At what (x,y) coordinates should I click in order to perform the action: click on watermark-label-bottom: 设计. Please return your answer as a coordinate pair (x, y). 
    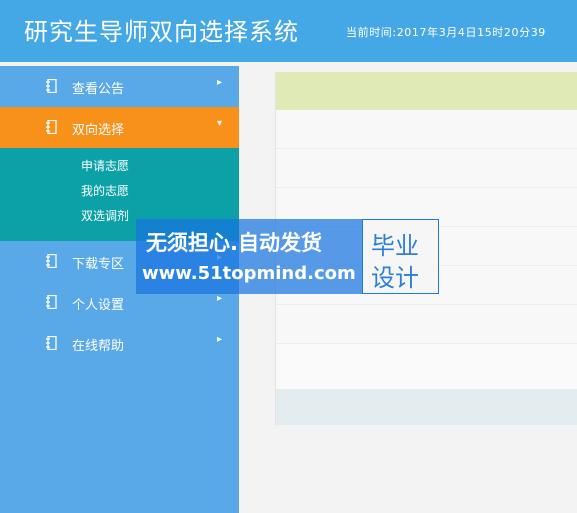
    Looking at the image, I should click on (395, 278).